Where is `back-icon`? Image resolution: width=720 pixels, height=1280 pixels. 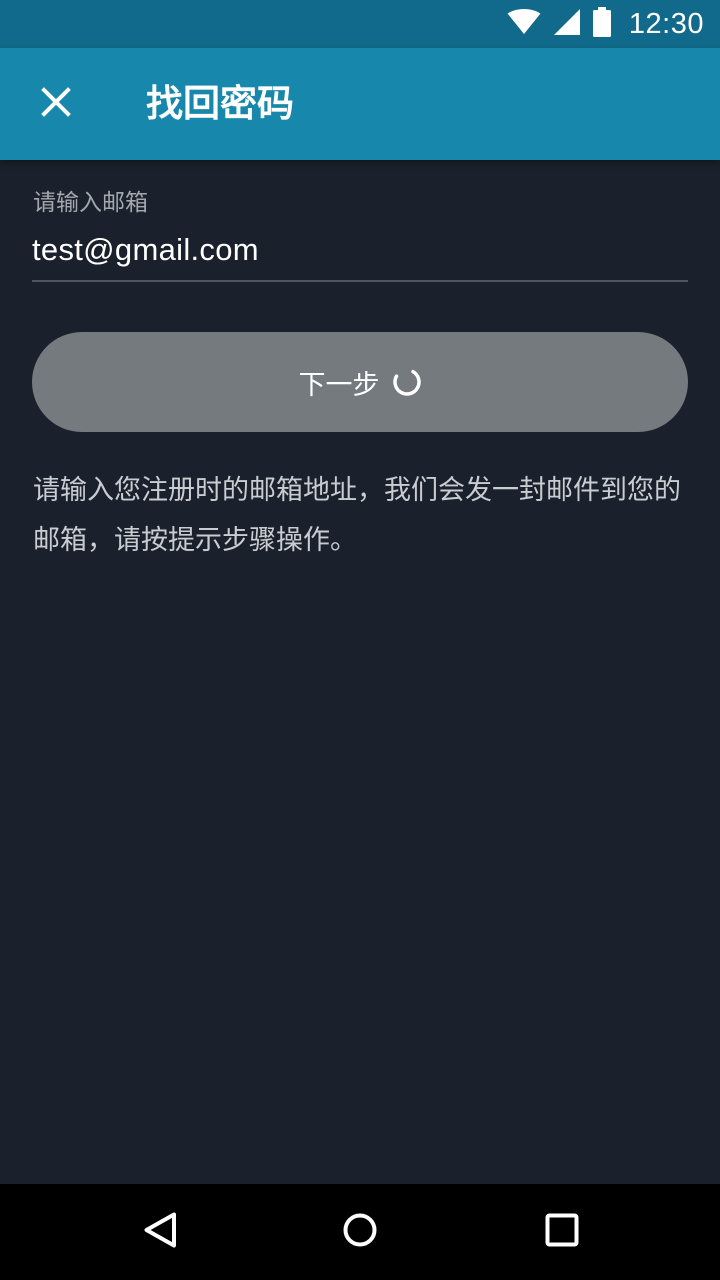 back-icon is located at coordinates (160, 1232).